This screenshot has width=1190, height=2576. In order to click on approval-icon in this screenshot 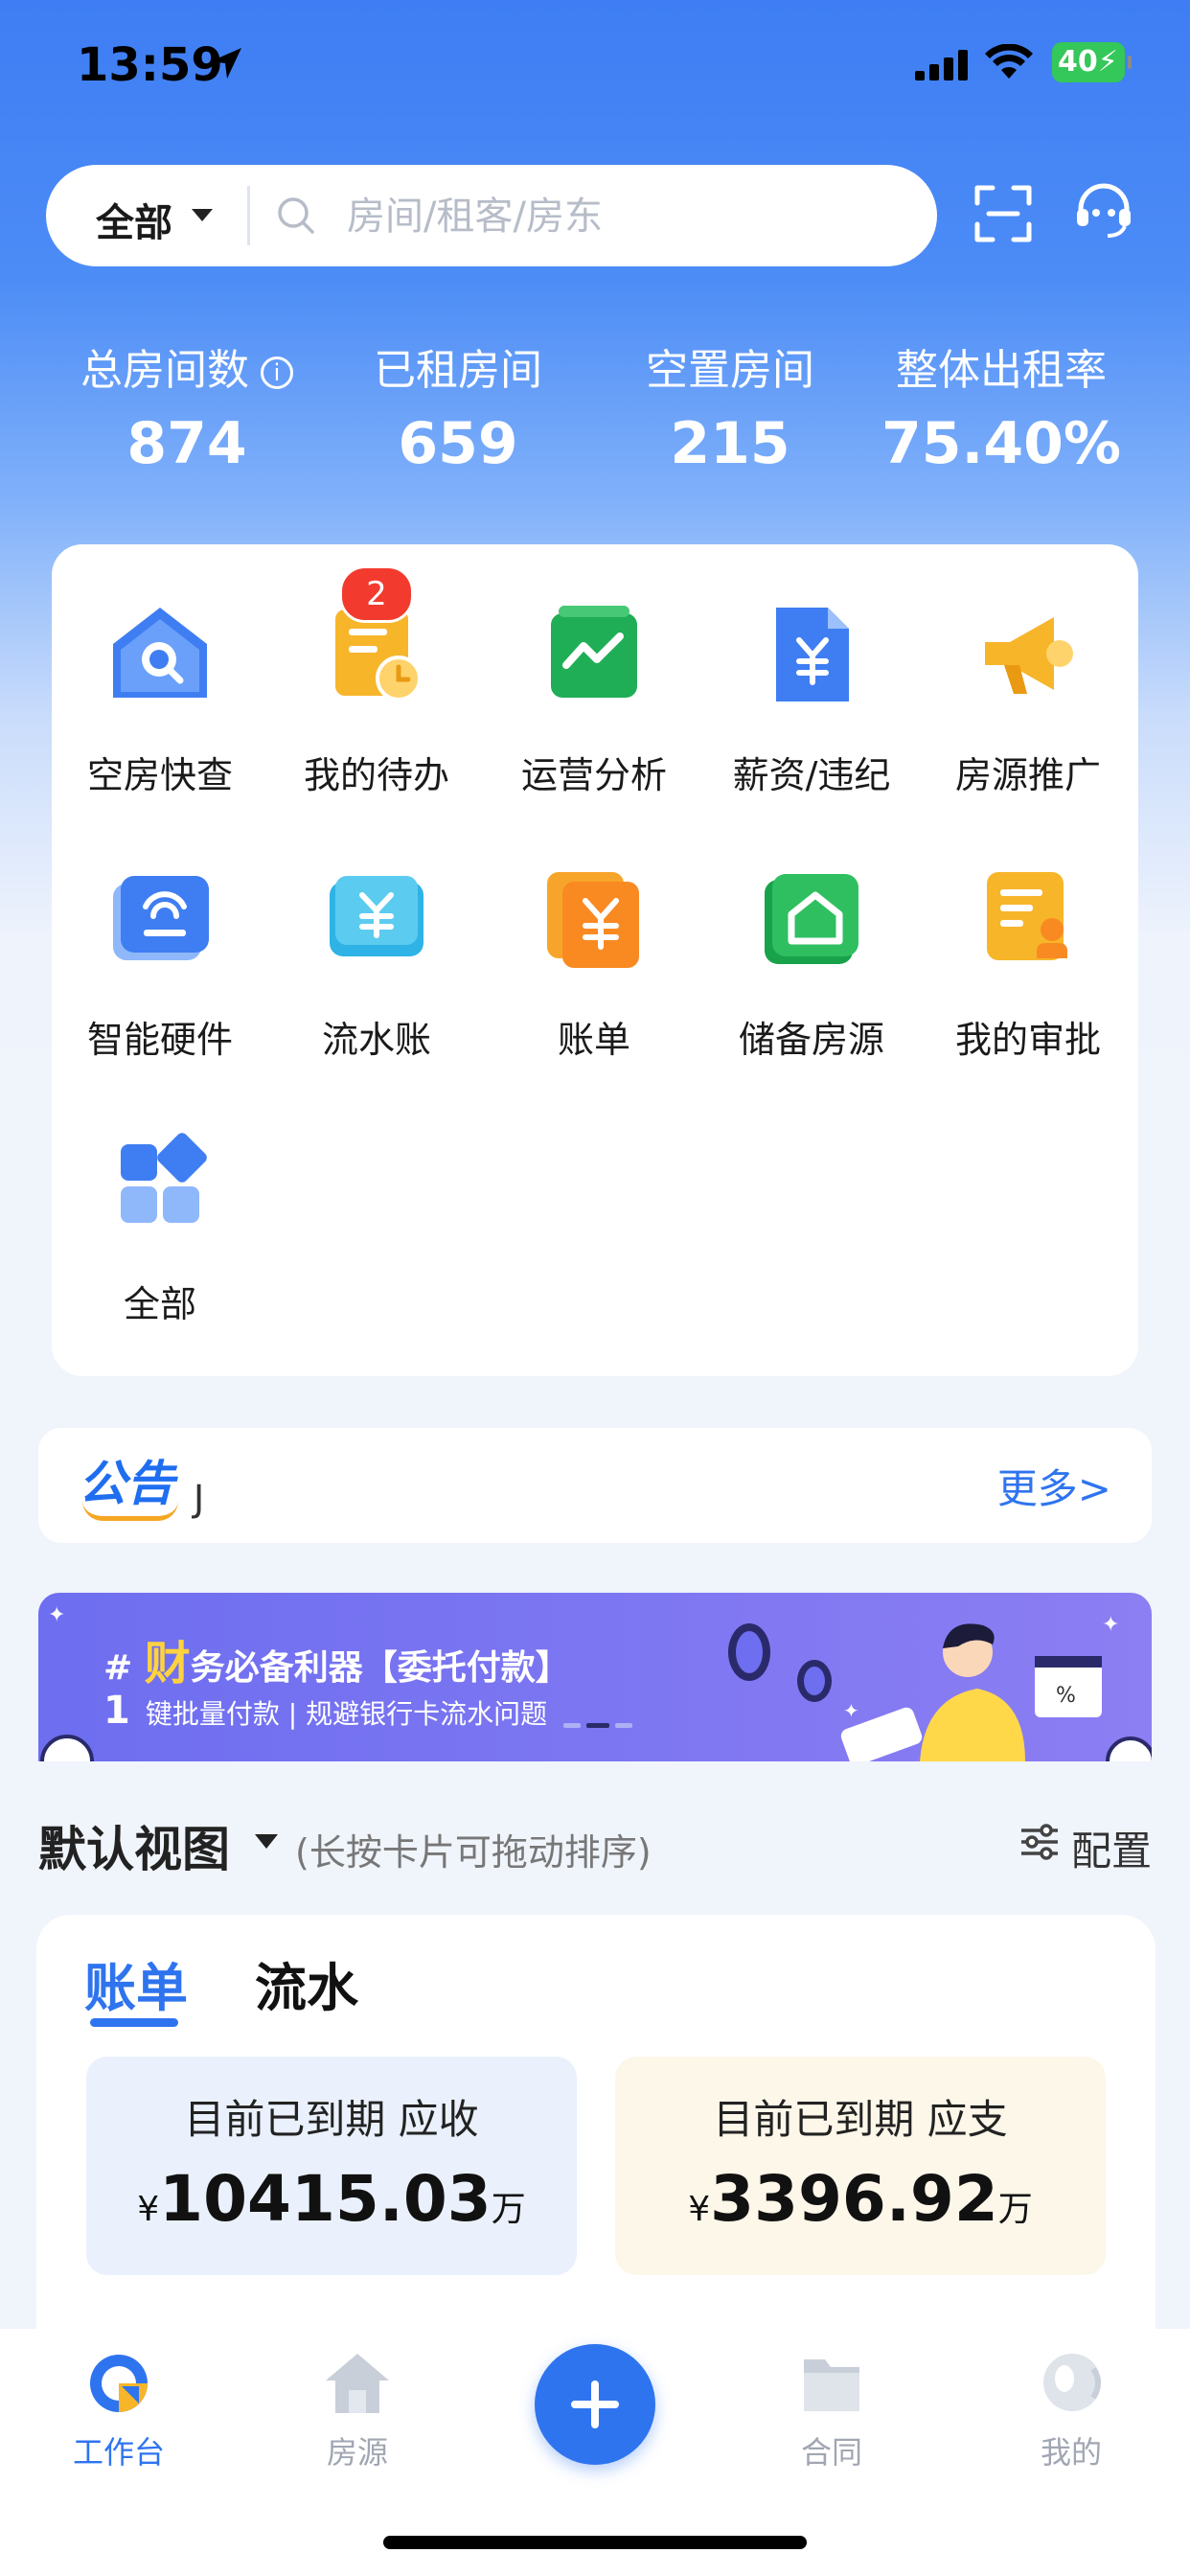, I will do `click(1027, 916)`.